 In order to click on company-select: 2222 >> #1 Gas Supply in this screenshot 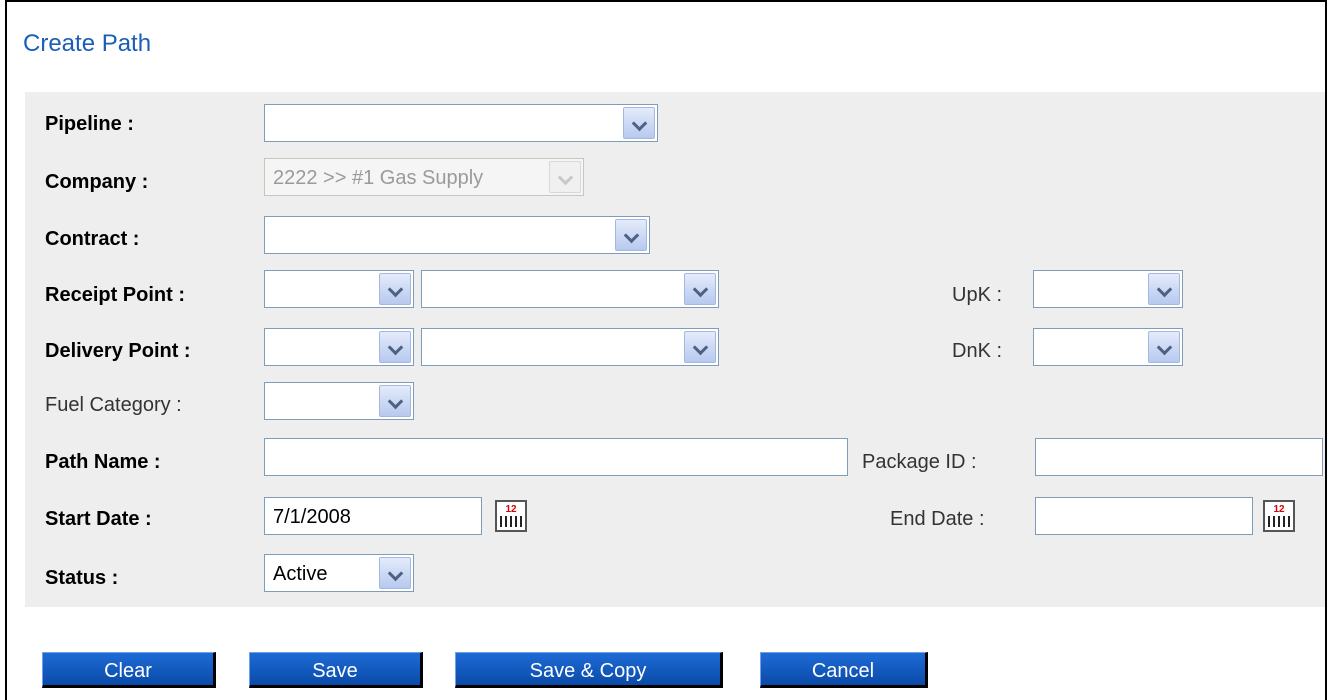, I will do `click(424, 177)`.